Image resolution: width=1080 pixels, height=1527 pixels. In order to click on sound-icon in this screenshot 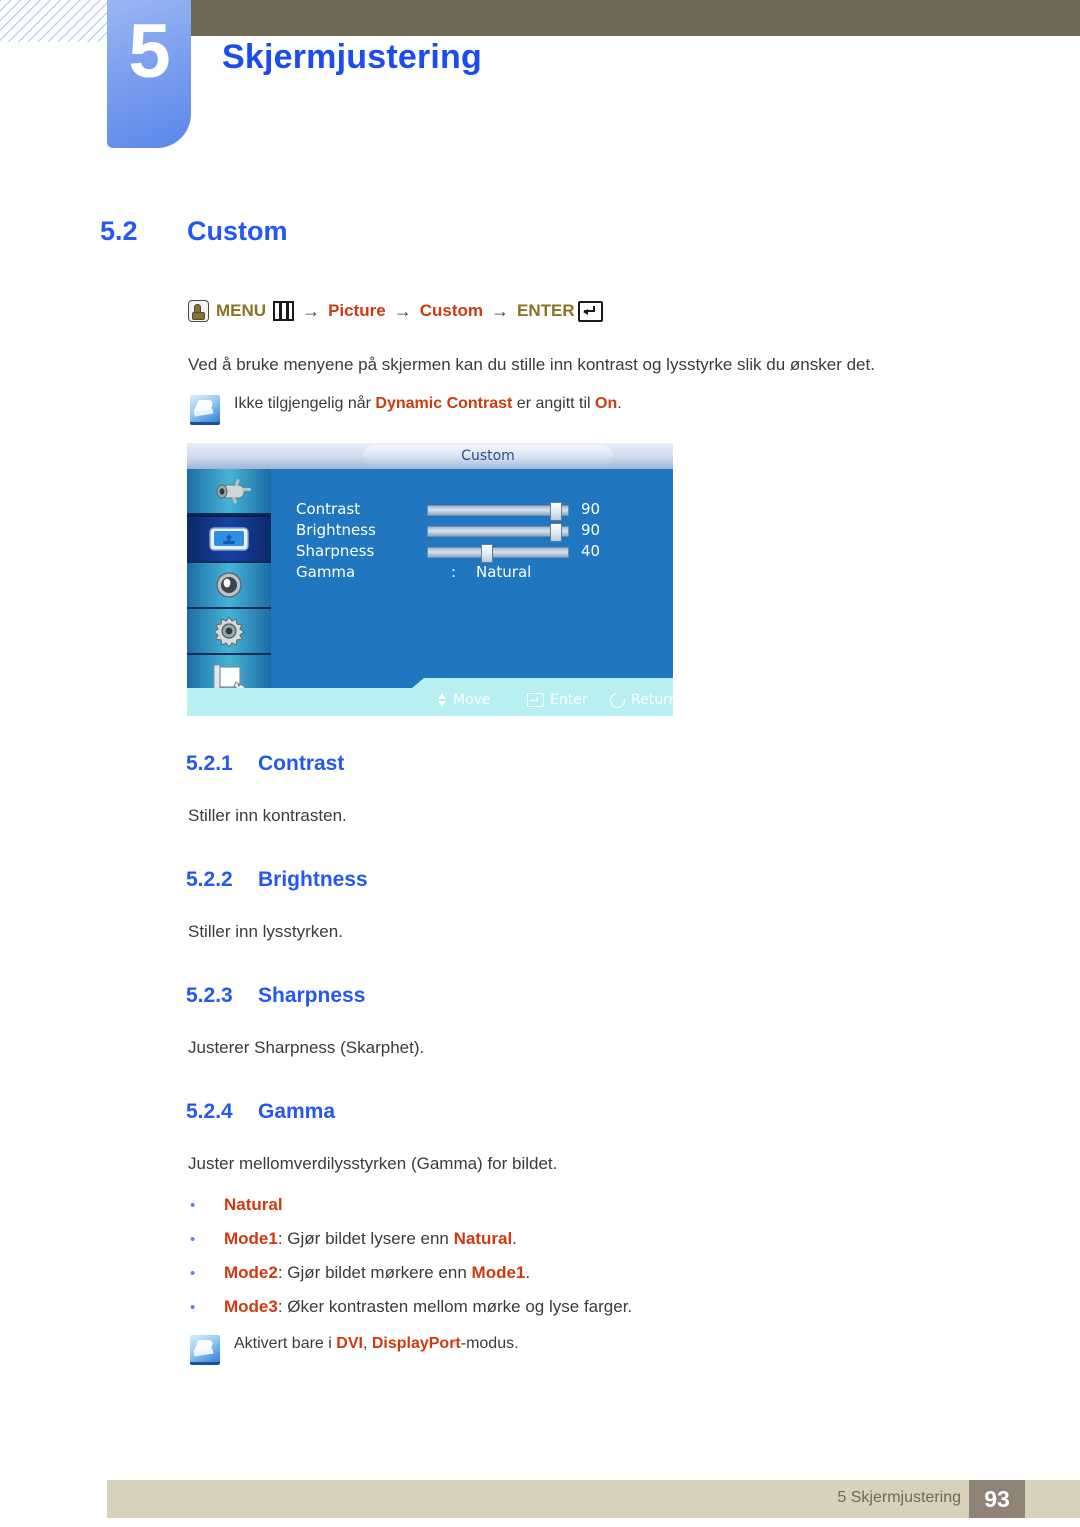, I will do `click(229, 585)`.